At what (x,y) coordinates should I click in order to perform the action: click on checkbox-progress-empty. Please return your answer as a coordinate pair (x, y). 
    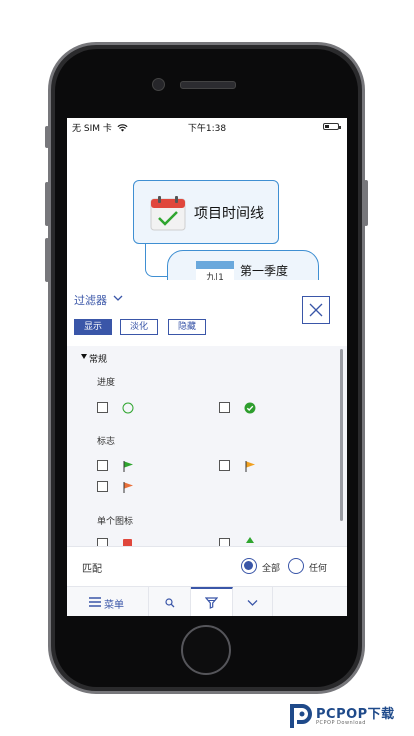
    Looking at the image, I should click on (102, 407).